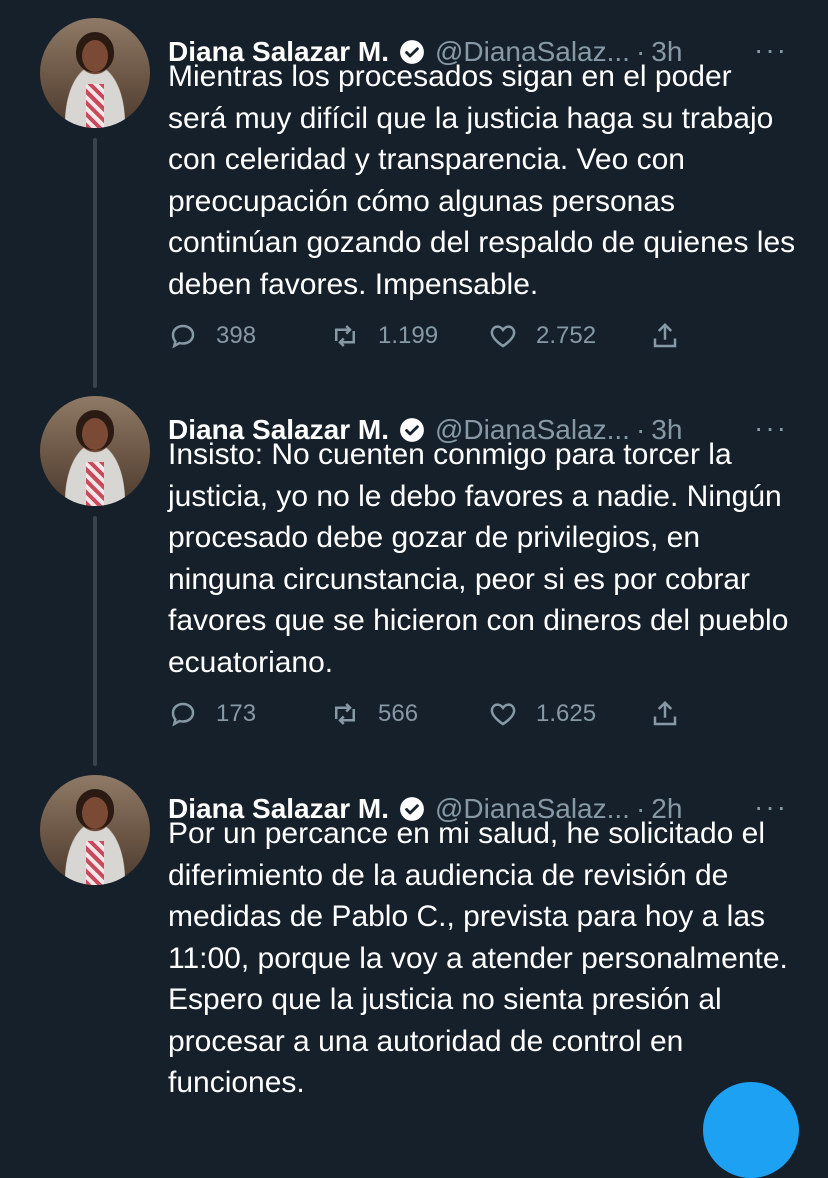  What do you see at coordinates (566, 713) in the screenshot?
I see `like-count: 1.625` at bounding box center [566, 713].